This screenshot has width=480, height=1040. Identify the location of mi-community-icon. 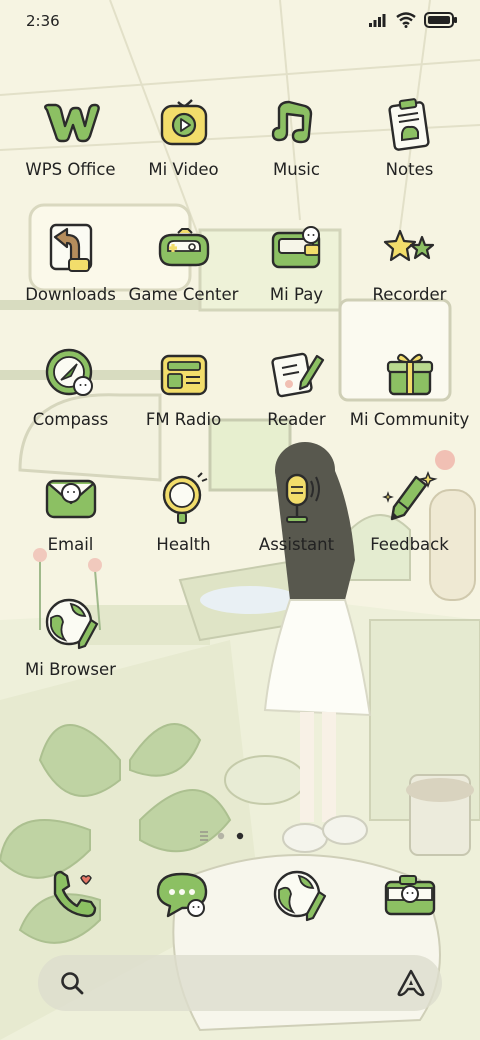
(409, 374).